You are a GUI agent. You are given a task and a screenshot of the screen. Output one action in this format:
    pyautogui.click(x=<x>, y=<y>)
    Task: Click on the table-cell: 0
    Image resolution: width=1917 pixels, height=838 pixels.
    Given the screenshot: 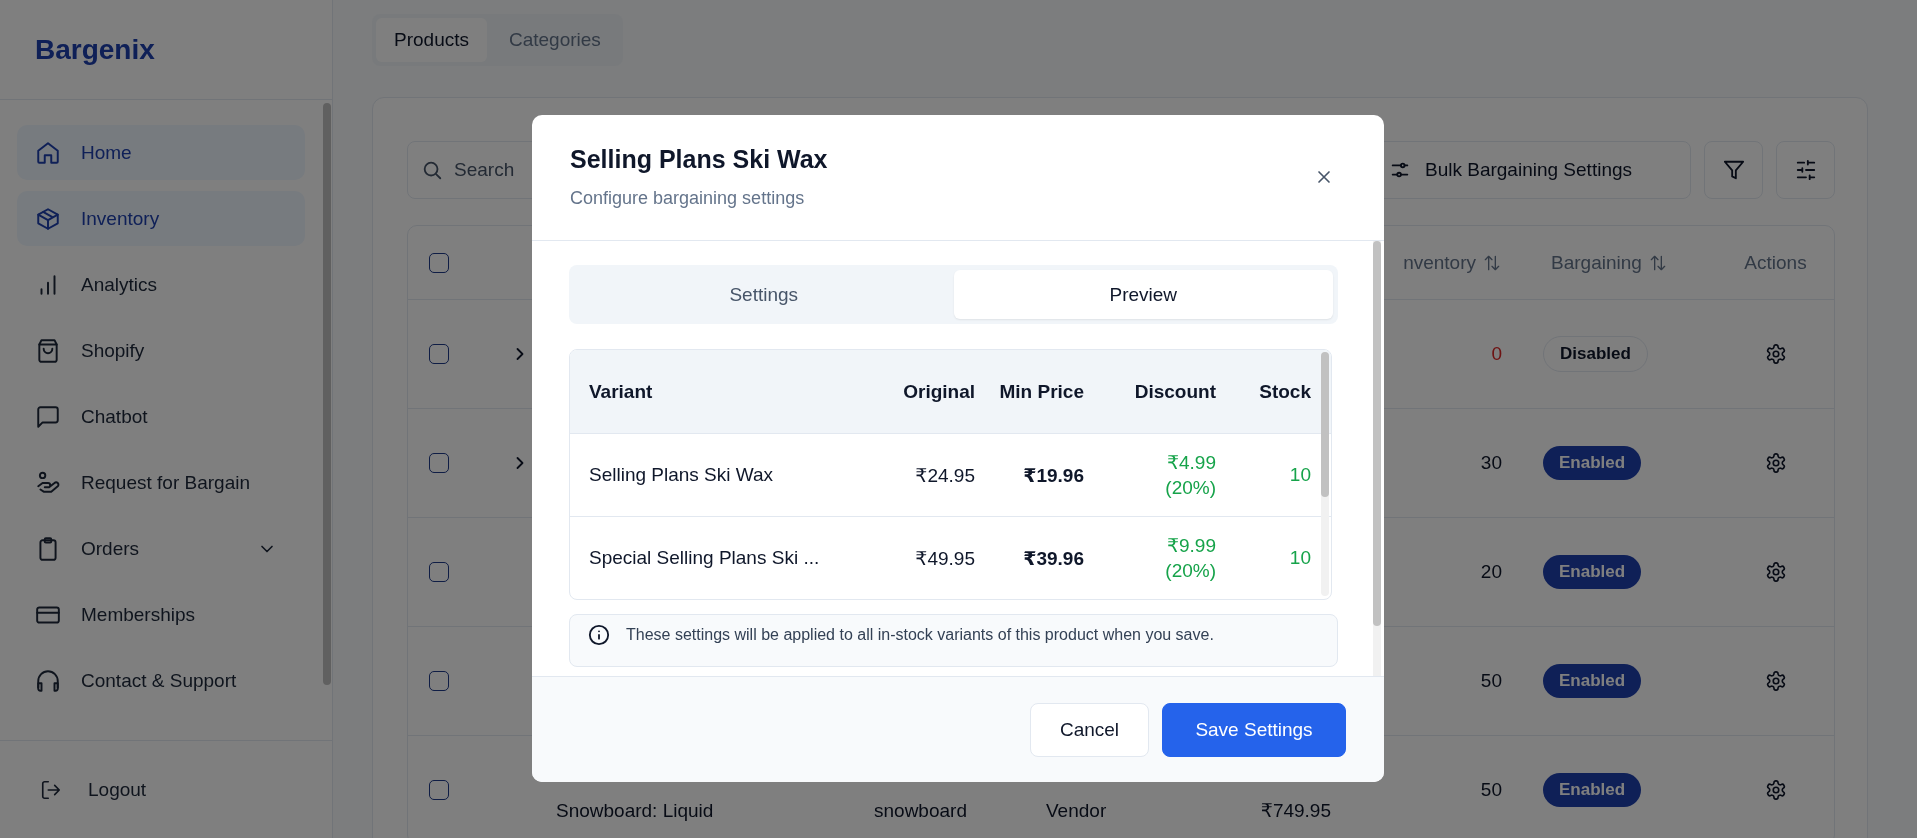 What is the action you would take?
    pyautogui.click(x=1496, y=354)
    